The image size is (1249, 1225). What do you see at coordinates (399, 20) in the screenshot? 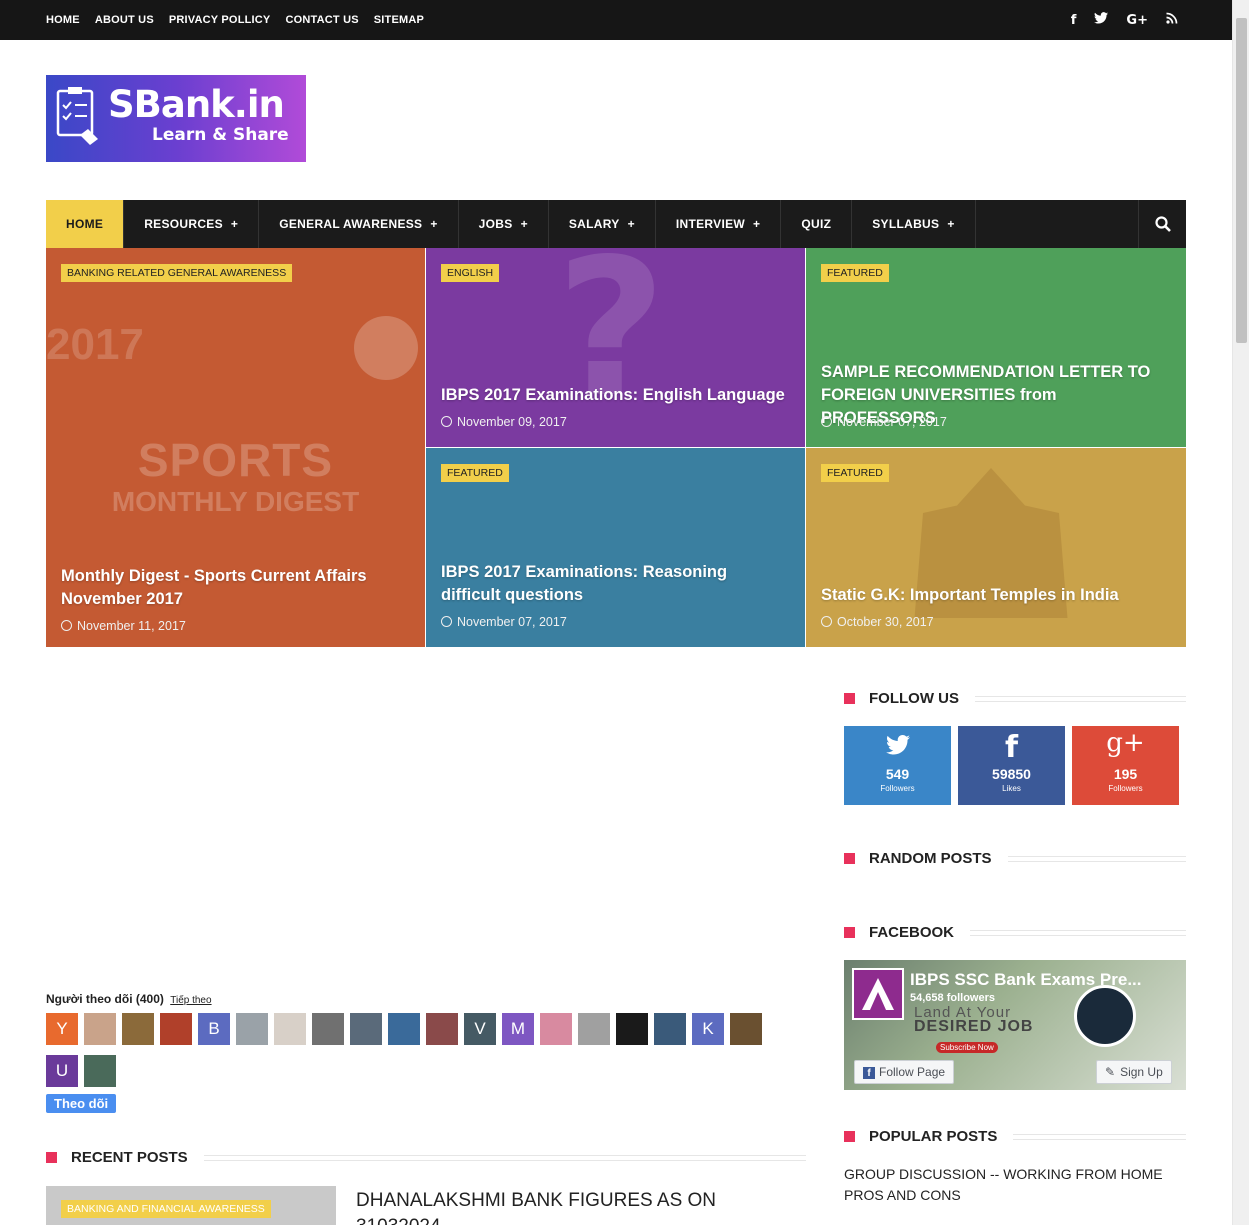
I see `topnav-sitemap-link: SITEMAP` at bounding box center [399, 20].